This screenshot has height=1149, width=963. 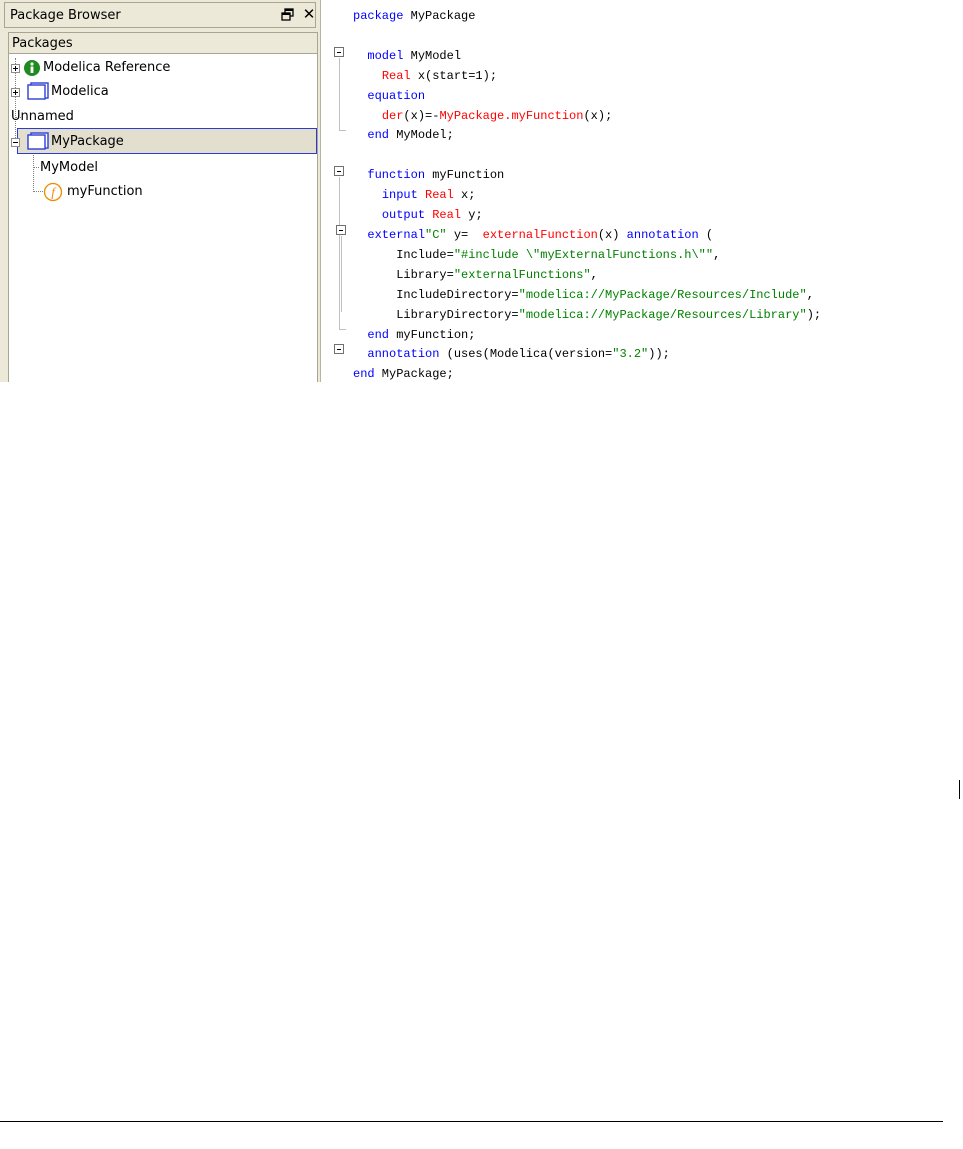 What do you see at coordinates (659, 354) in the screenshot?
I see `code-token: ));` at bounding box center [659, 354].